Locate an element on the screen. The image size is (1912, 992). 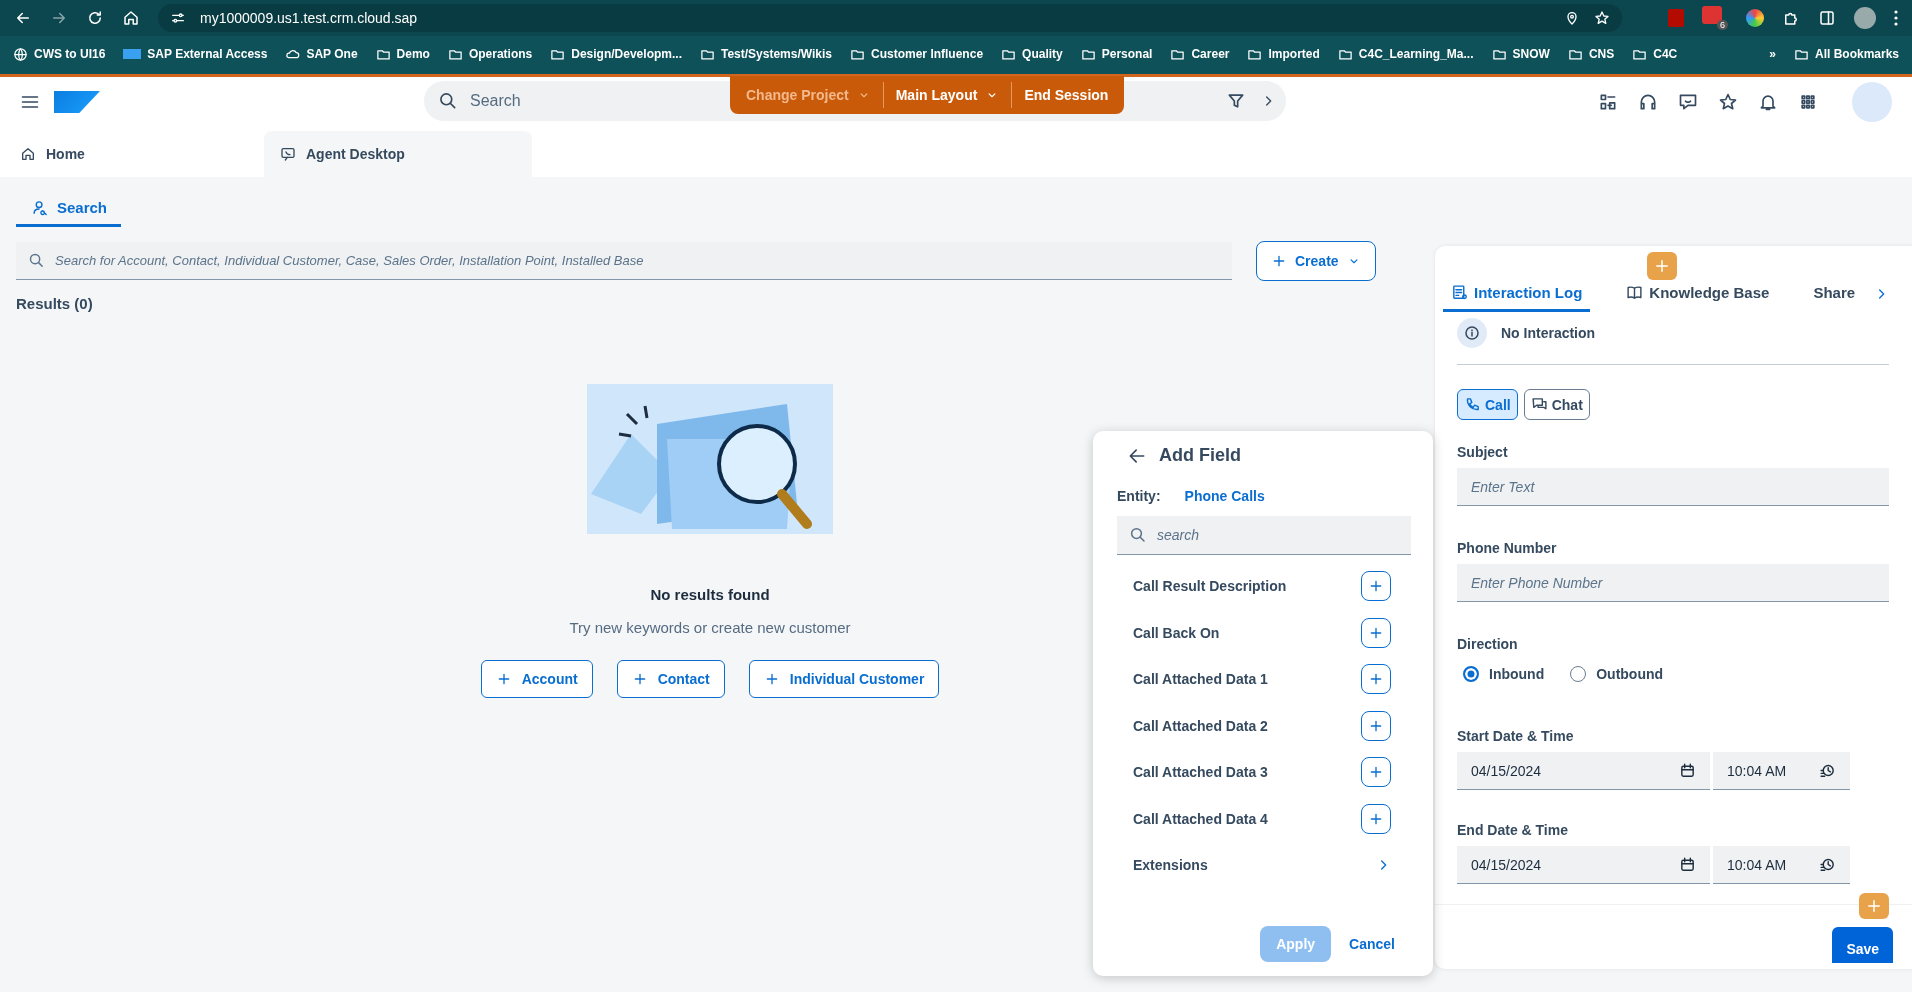
search-field: Search for Account, Contact, Individual Customer, Case, Sales Order, Installation Point, Installed Base is located at coordinates (624, 261).